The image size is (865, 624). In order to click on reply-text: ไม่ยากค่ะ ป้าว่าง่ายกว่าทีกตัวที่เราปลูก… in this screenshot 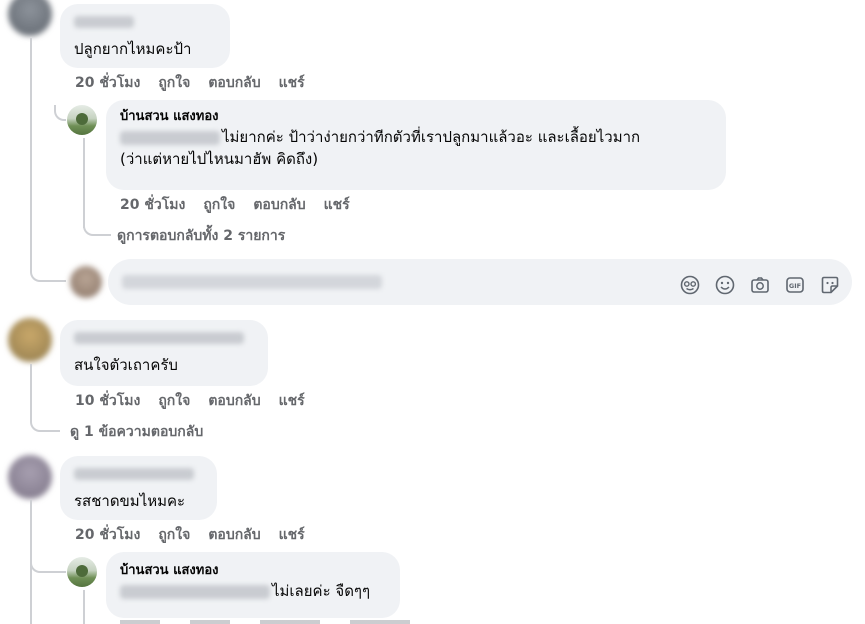, I will do `click(416, 137)`.